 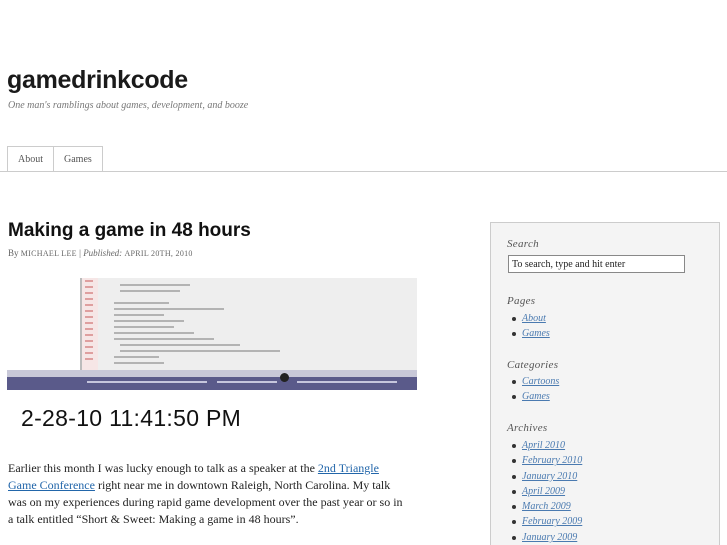 What do you see at coordinates (523, 244) in the screenshot?
I see `search-heading: Search` at bounding box center [523, 244].